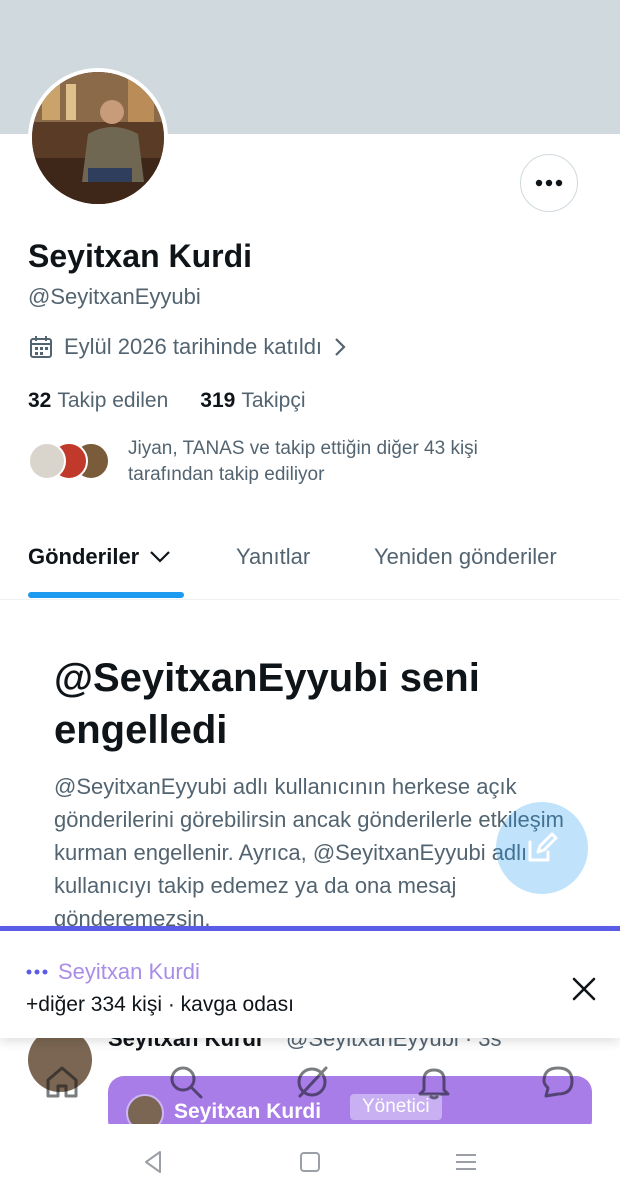 This screenshot has height=1200, width=620. I want to click on followers-link: 319 Takipçi, so click(252, 401).